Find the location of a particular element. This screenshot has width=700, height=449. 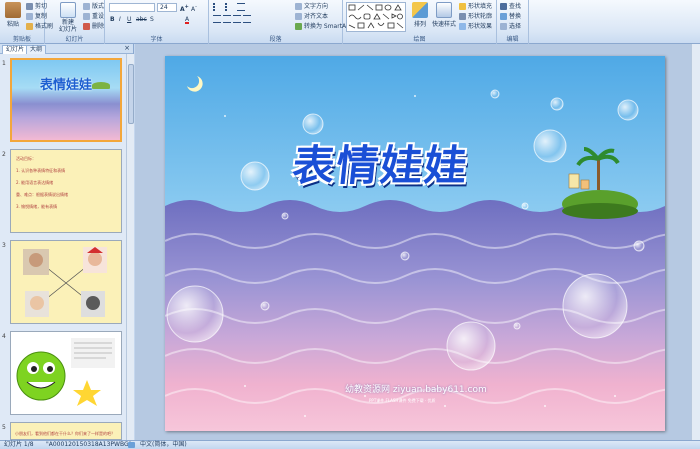

thumb-line: 3. 愉悦情绪，能有表情 is located at coordinates (37, 206).